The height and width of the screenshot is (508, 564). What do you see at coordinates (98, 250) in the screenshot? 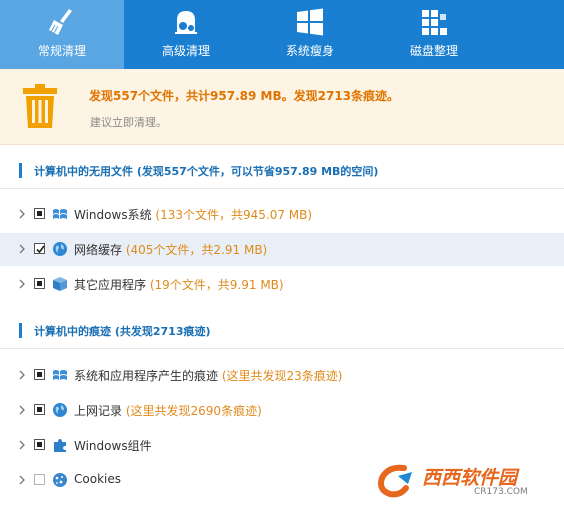
I see `item-name: 网络缓存` at bounding box center [98, 250].